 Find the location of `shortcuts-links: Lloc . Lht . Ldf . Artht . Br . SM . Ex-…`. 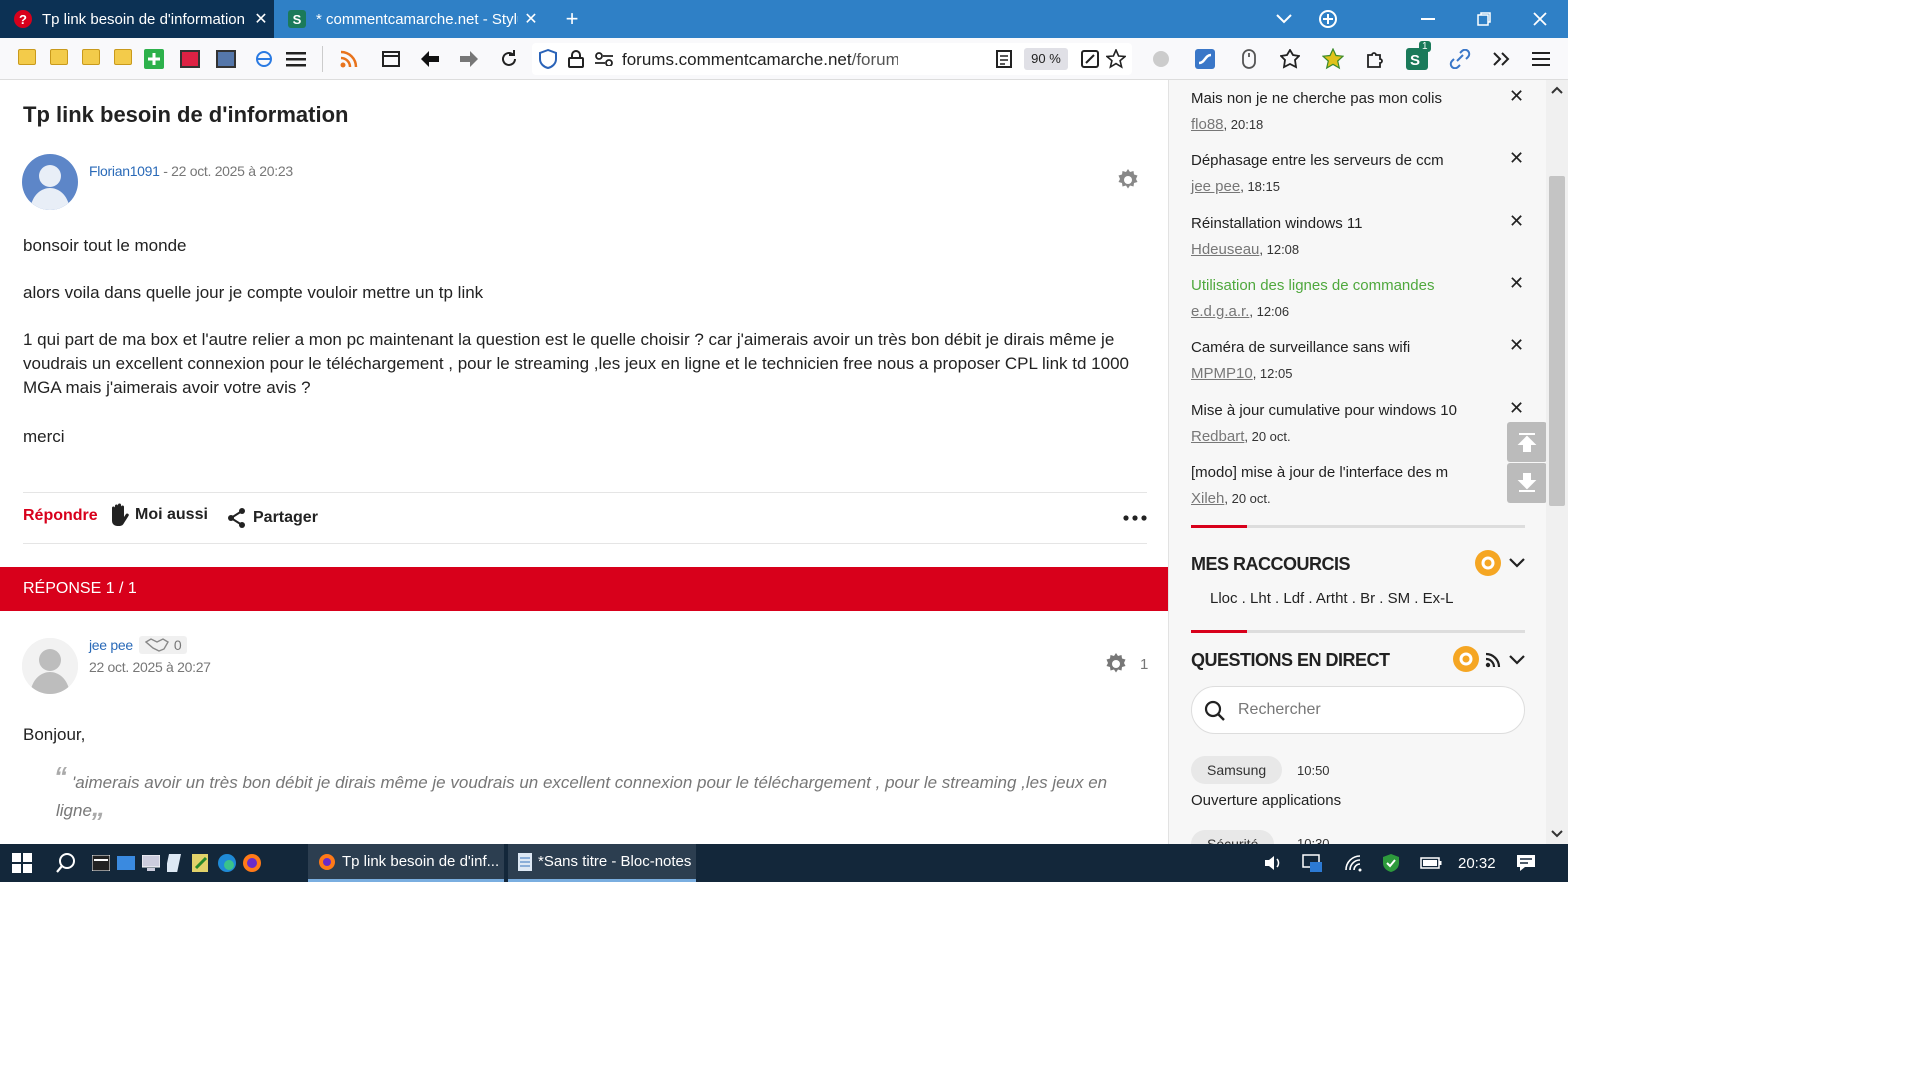

shortcuts-links: Lloc . Lht . Ldf . Artht . Br . SM . Ex-… is located at coordinates (1331, 598).